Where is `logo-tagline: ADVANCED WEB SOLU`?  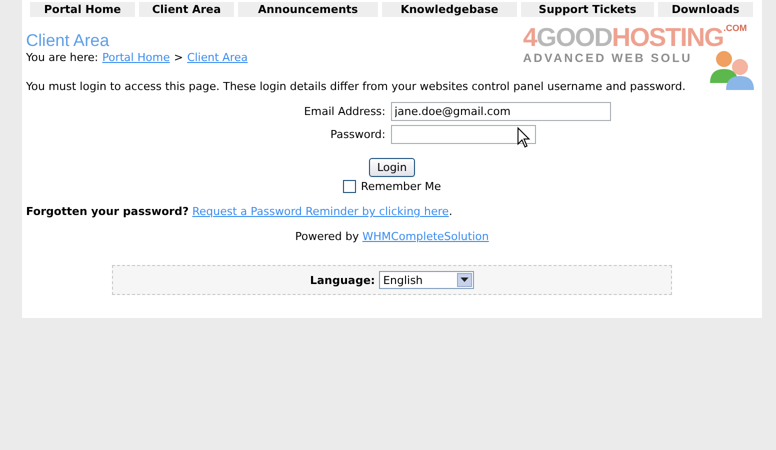
logo-tagline: ADVANCED WEB SOLU is located at coordinates (608, 58).